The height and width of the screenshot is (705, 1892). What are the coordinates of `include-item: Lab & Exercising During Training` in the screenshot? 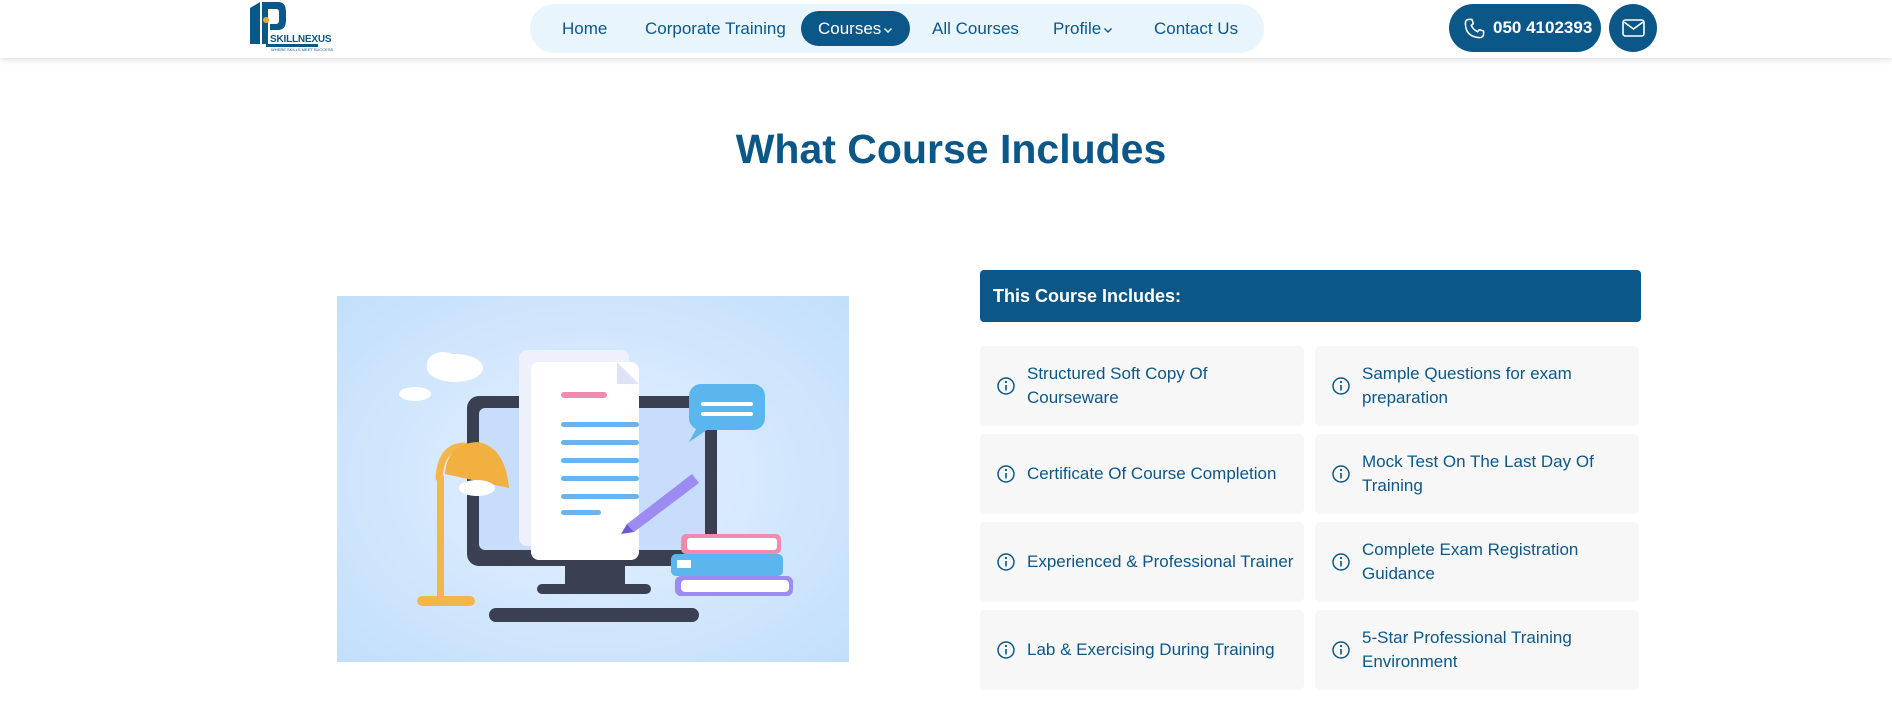 It's located at (1142, 650).